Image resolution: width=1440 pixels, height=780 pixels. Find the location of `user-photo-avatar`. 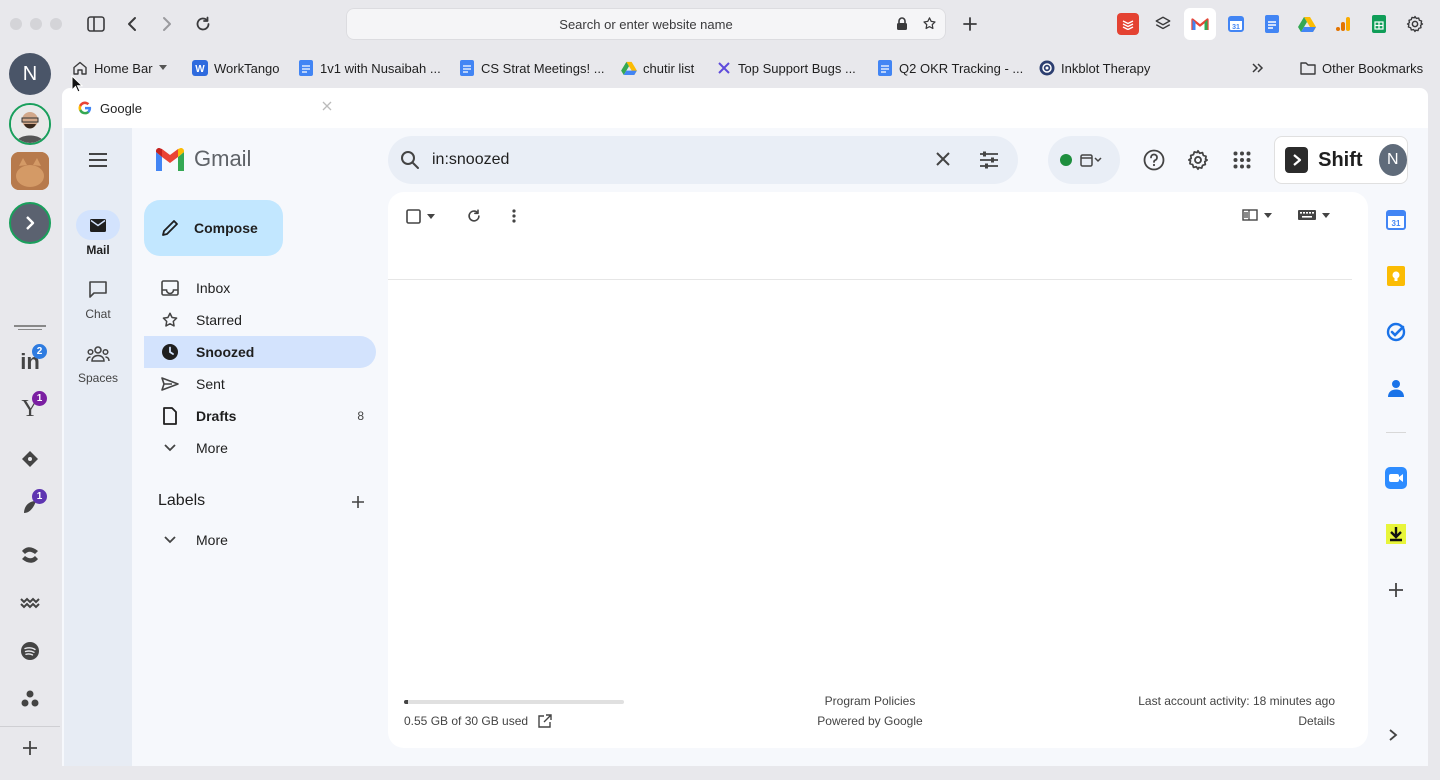

user-photo-avatar is located at coordinates (30, 124).